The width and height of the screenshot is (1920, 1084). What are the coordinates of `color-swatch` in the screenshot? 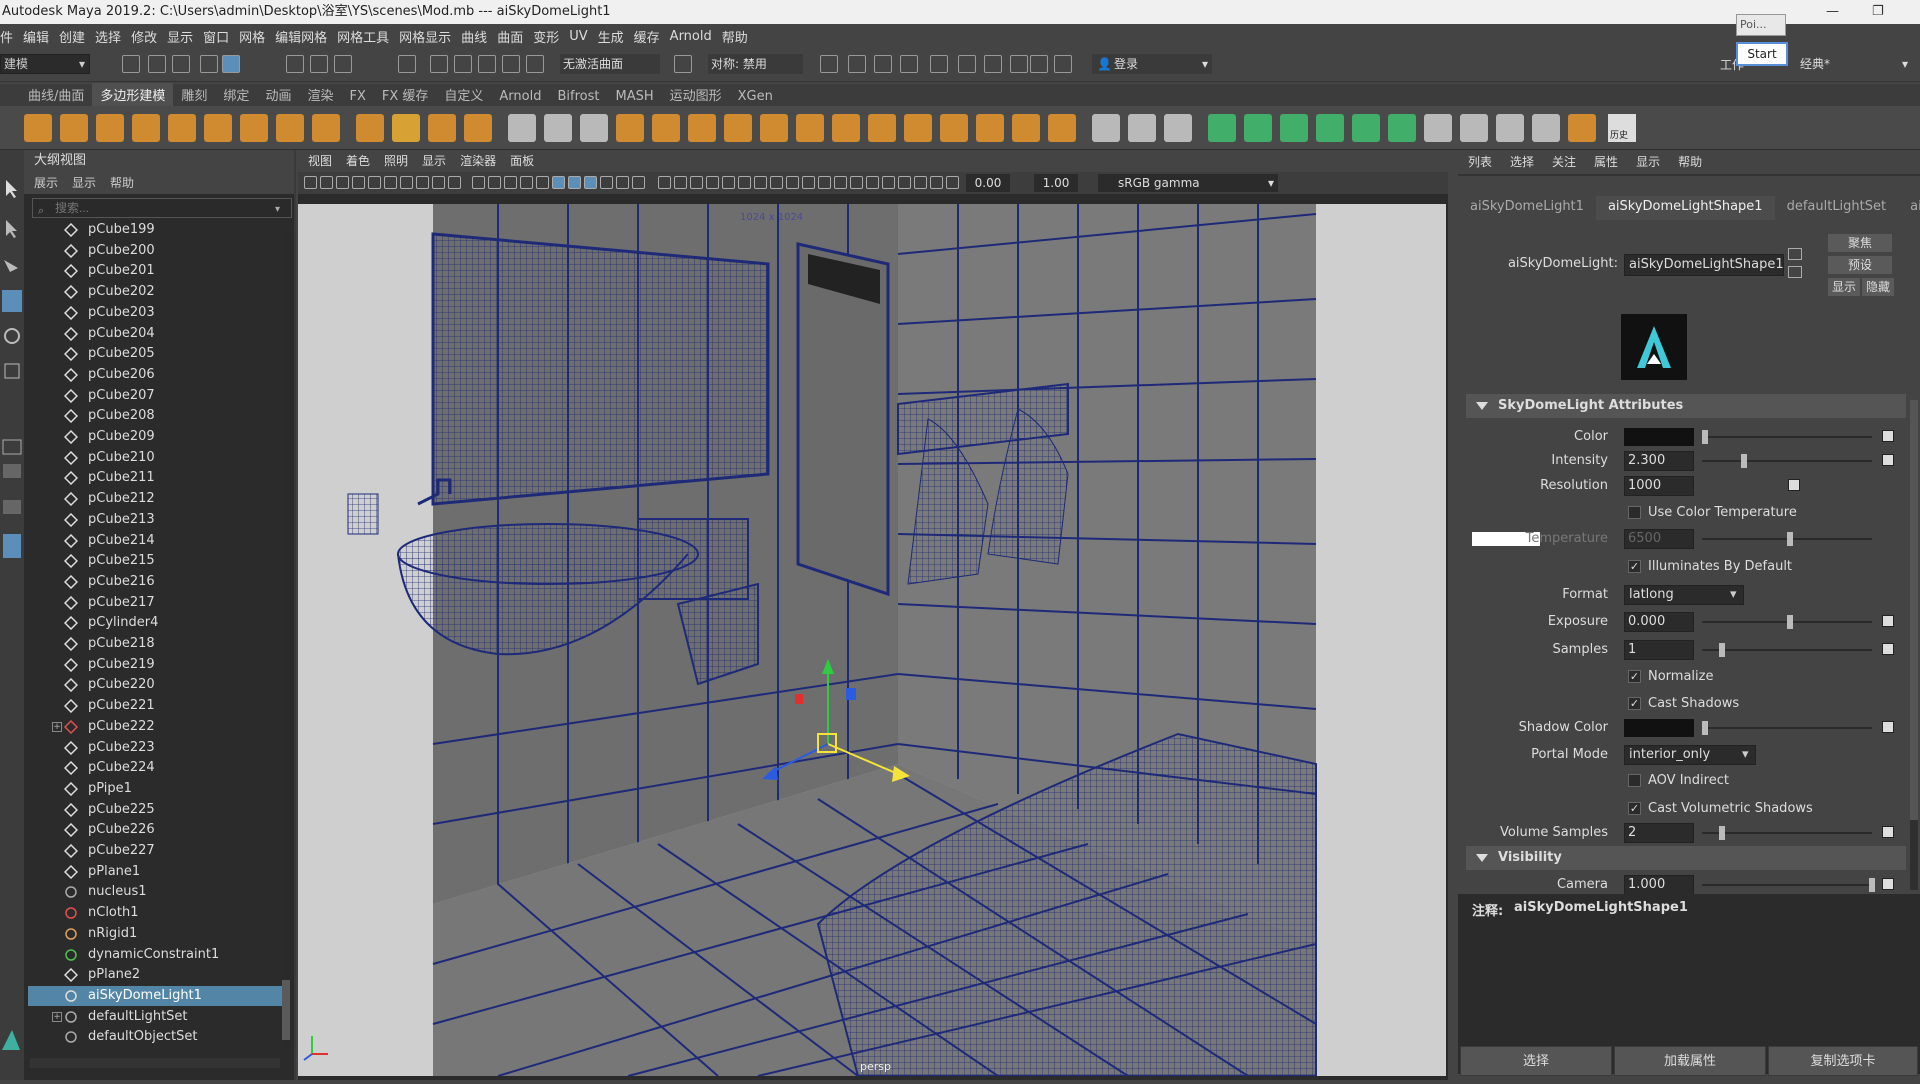 It's located at (1659, 437).